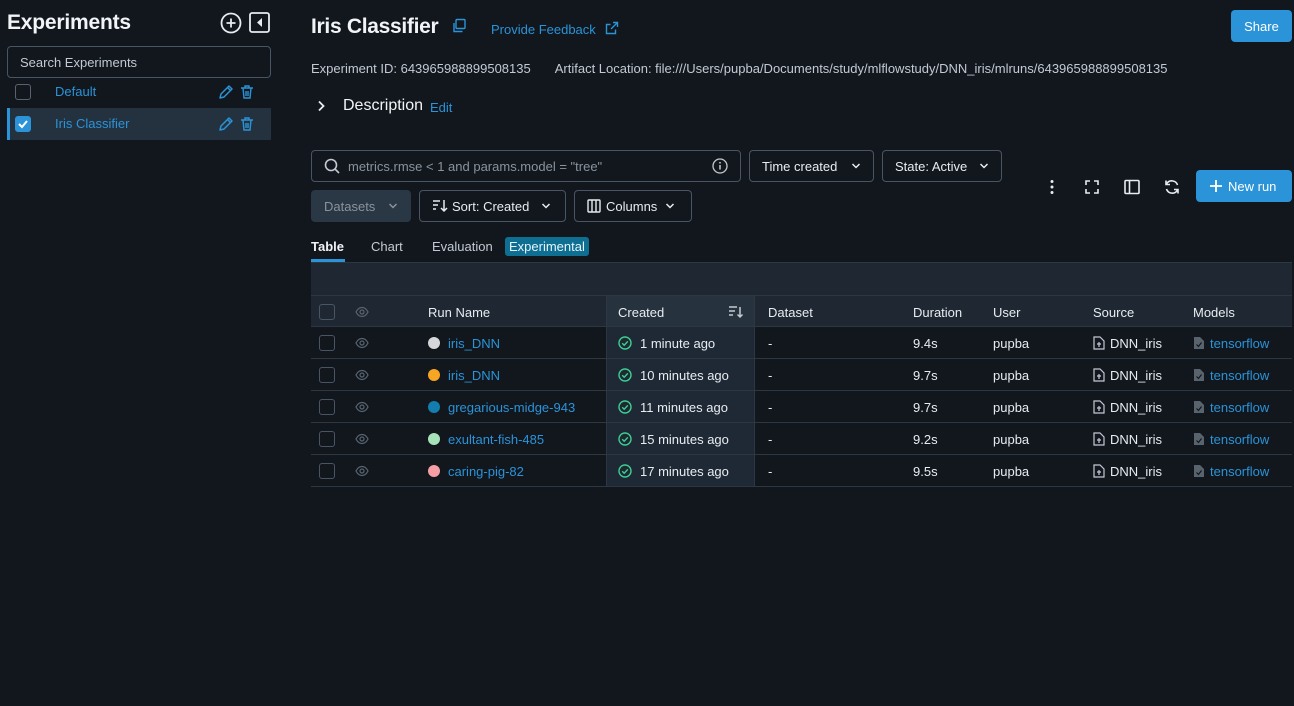  What do you see at coordinates (1252, 186) in the screenshot?
I see `new-run-label: New run` at bounding box center [1252, 186].